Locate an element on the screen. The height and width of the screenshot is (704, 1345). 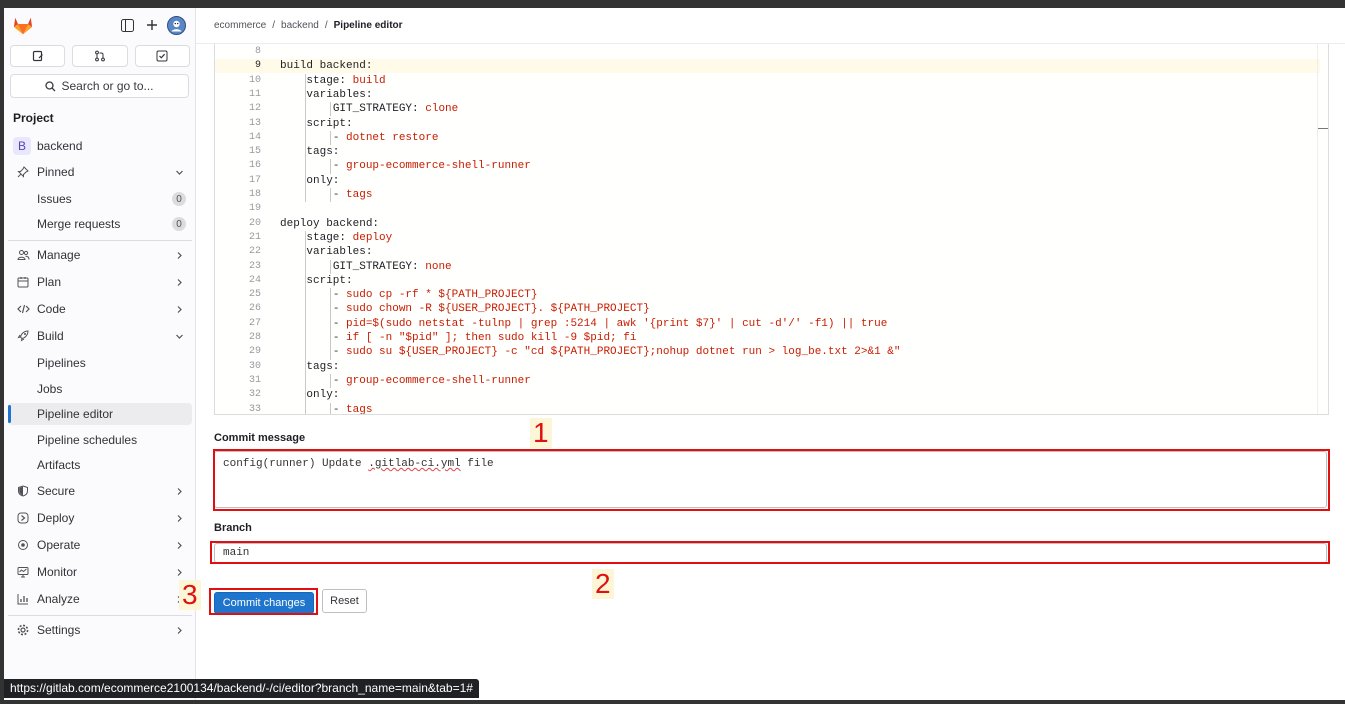
gear-icon is located at coordinates (23, 630).